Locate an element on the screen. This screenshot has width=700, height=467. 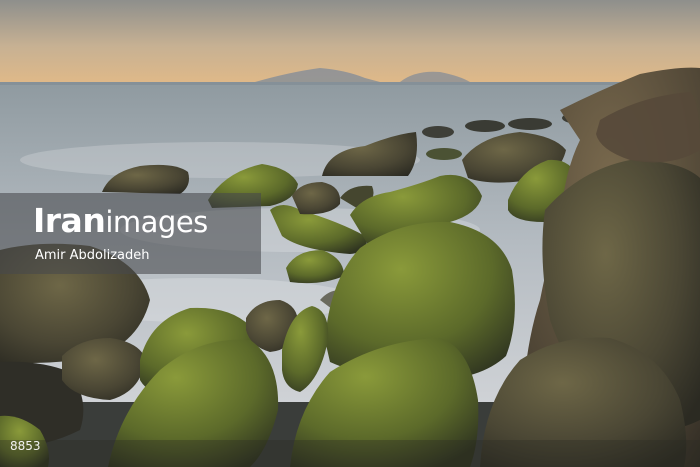
photo-id: 8853 is located at coordinates (25, 446).